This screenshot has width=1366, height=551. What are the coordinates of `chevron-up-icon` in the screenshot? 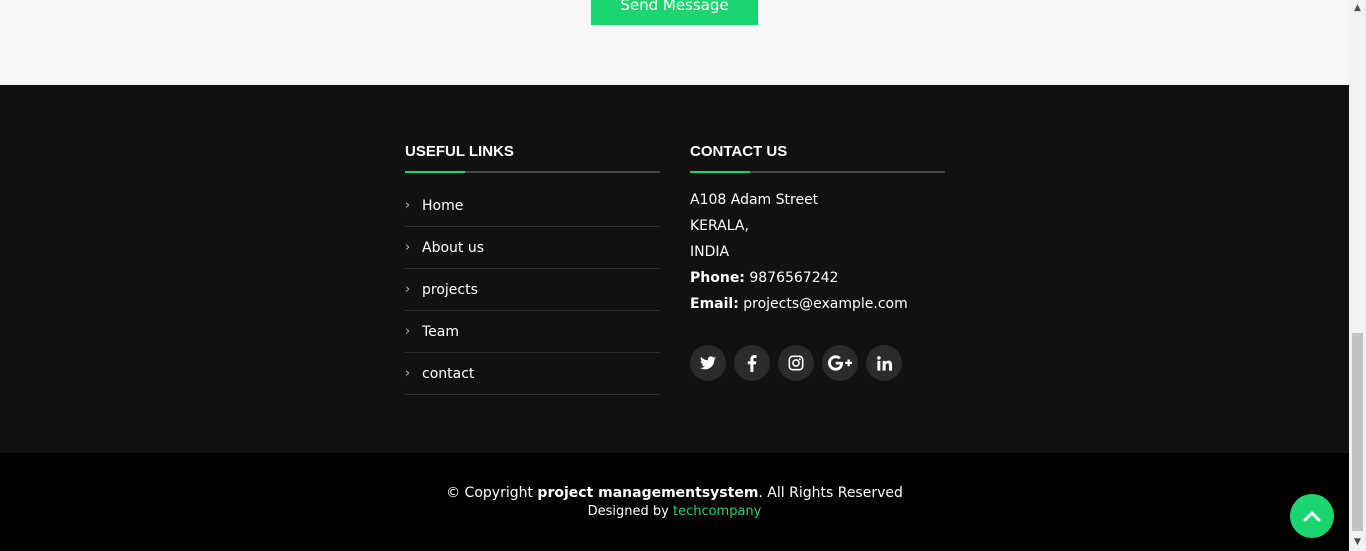 It's located at (1312, 516).